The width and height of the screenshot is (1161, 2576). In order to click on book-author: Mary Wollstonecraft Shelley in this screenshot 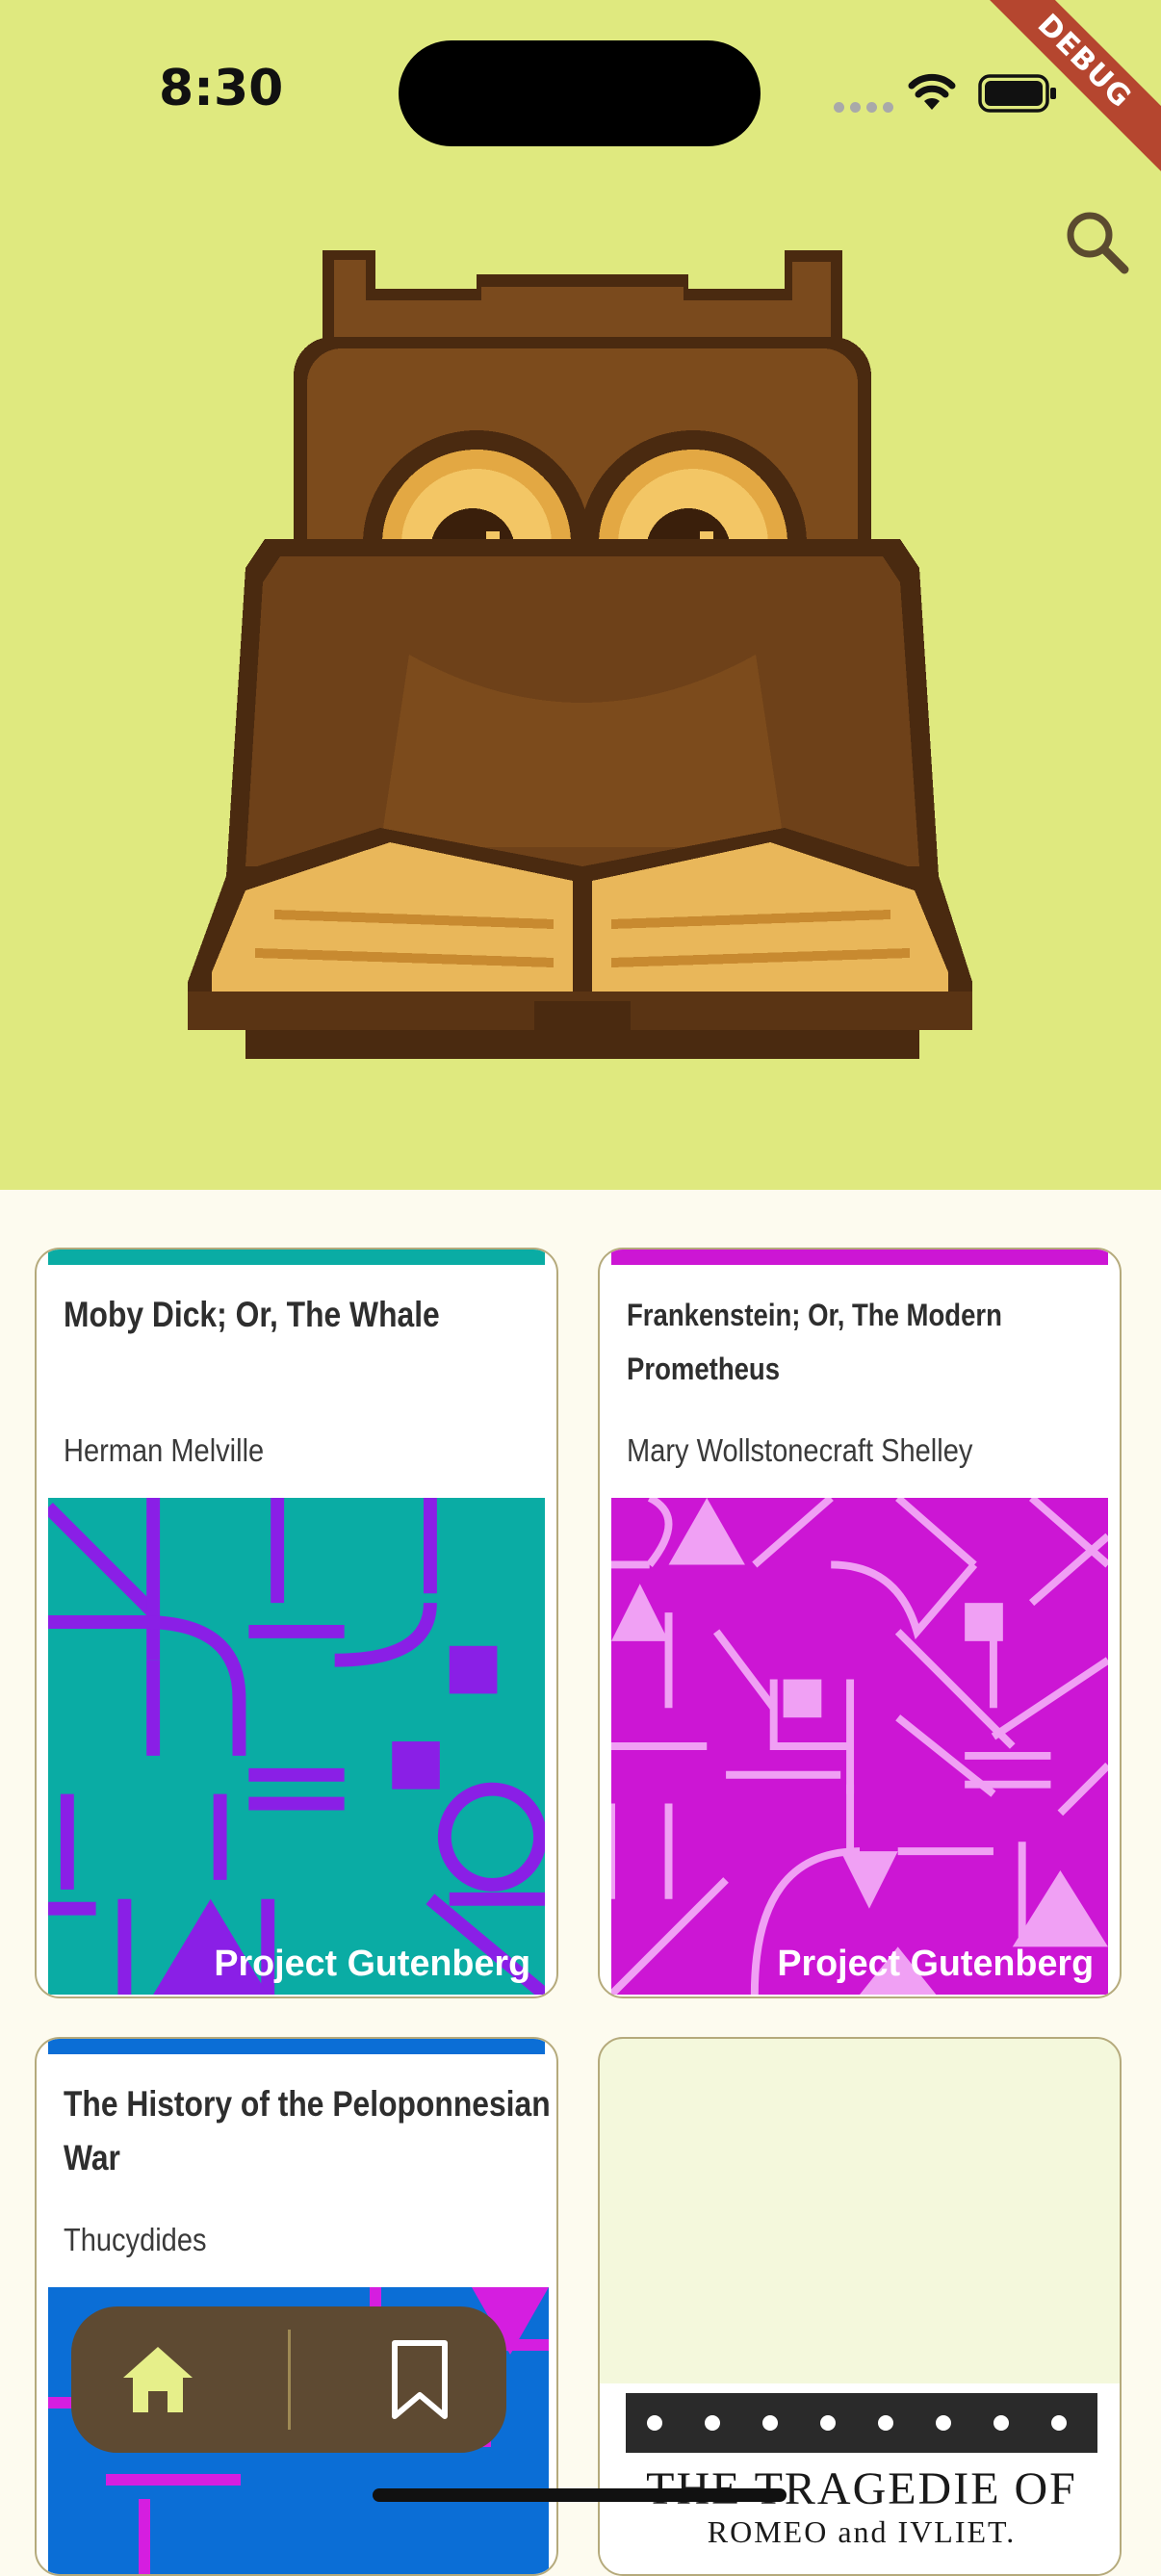, I will do `click(800, 1450)`.